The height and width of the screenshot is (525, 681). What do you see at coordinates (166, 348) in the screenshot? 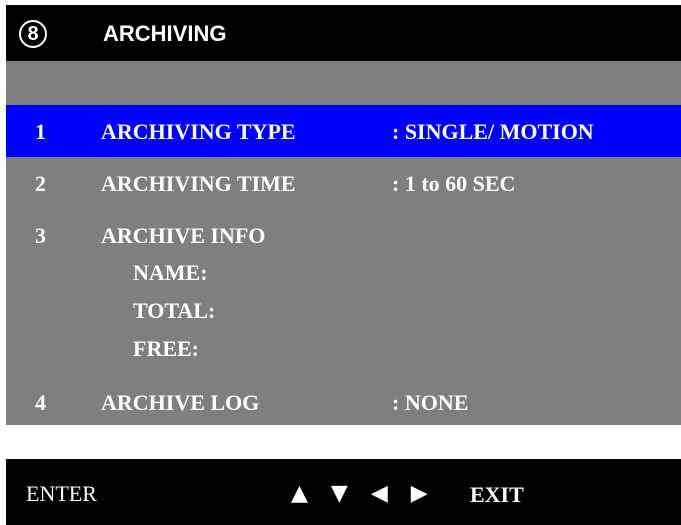
I see `archive-free-label: FREE:` at bounding box center [166, 348].